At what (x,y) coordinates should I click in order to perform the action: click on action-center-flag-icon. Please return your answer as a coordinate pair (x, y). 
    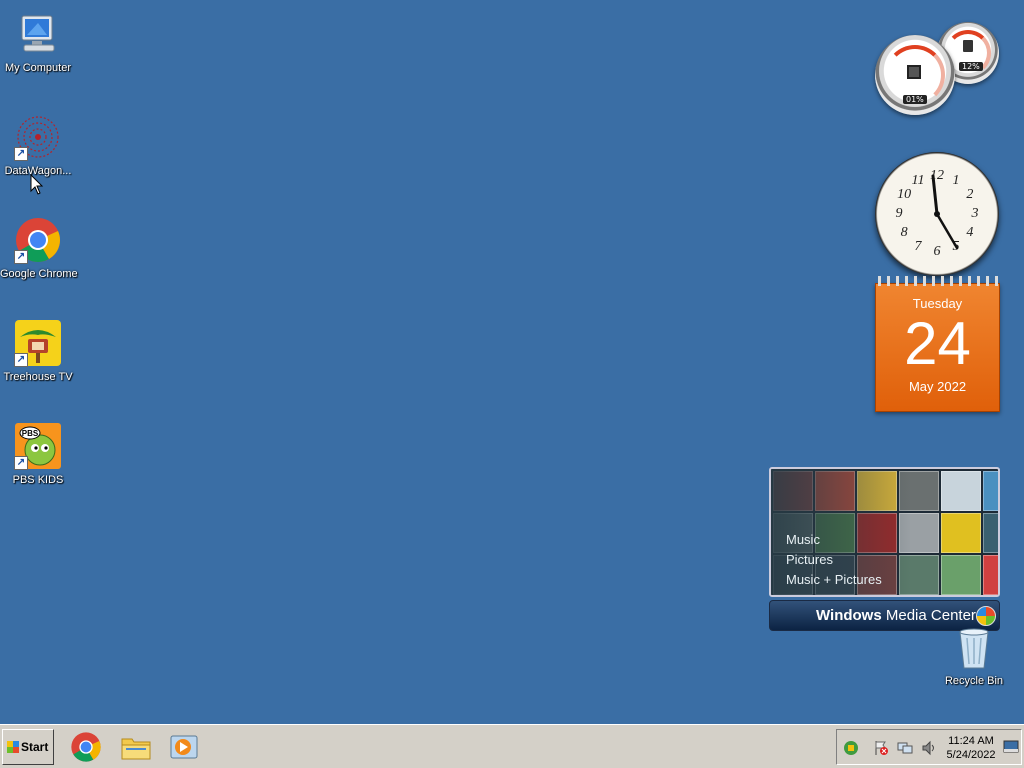
    Looking at the image, I should click on (881, 748).